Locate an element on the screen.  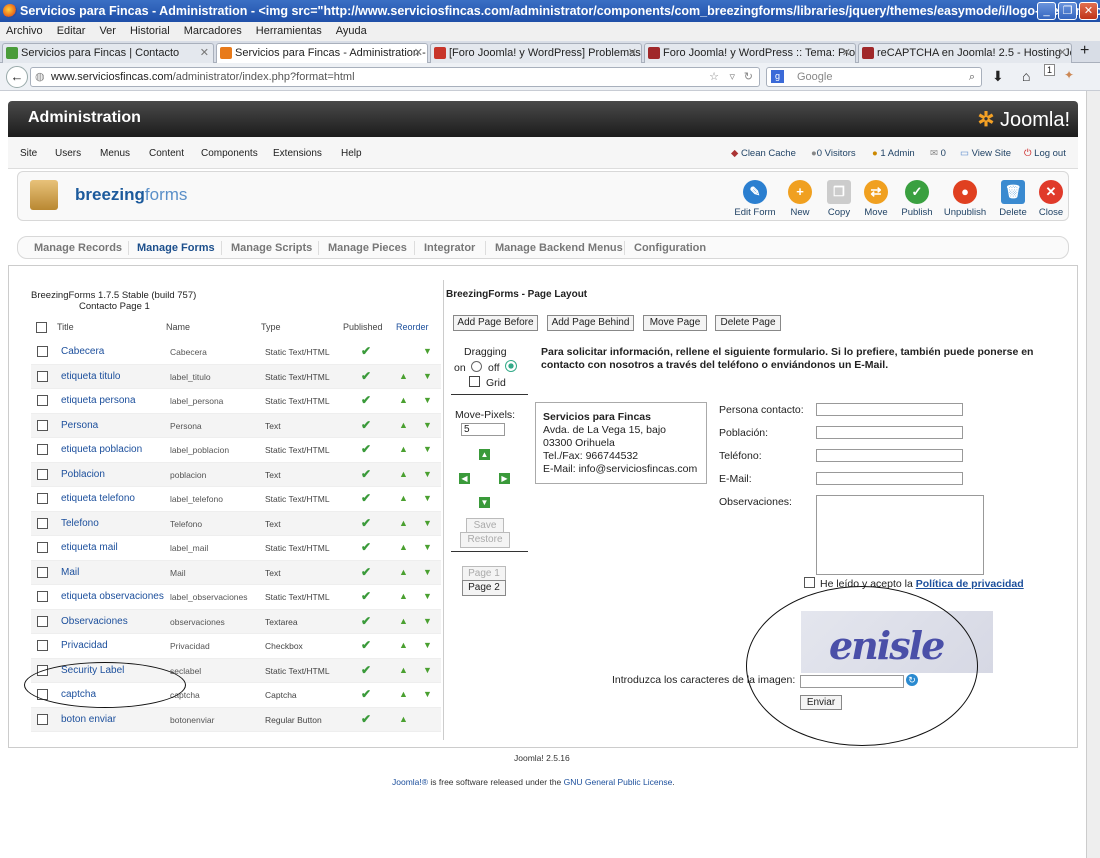
menu-archivo: Archivo is located at coordinates (24, 31).